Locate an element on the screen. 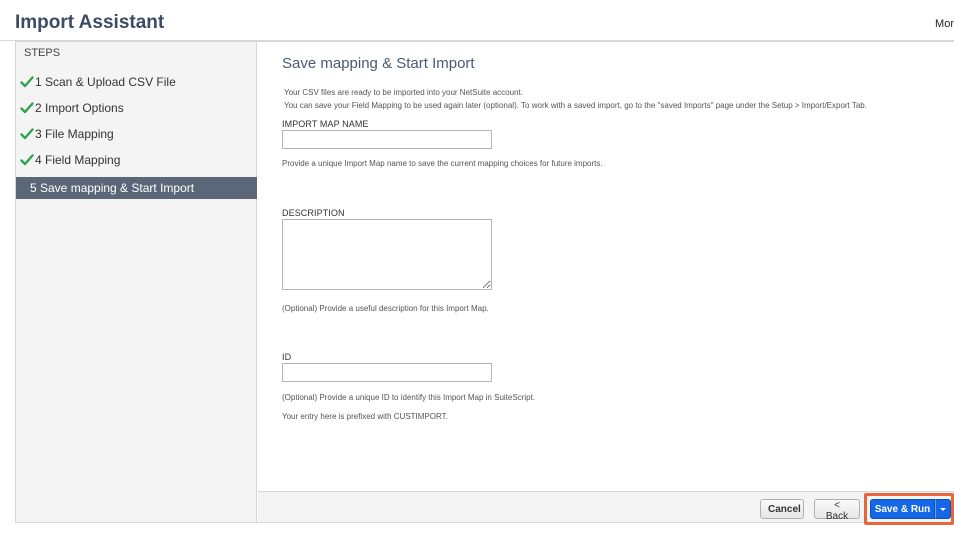  description-label: DESCRIPTION is located at coordinates (313, 213).